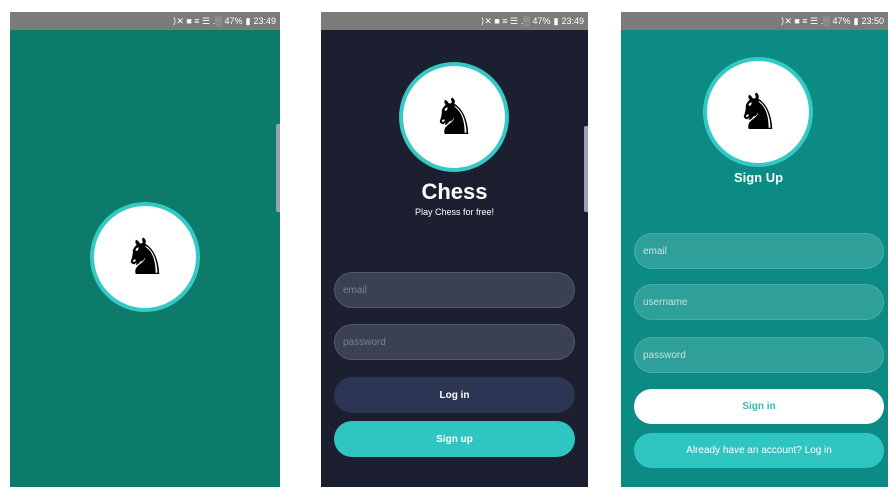 Image resolution: width=888 pixels, height=487 pixels. What do you see at coordinates (454, 439) in the screenshot?
I see `signup-button: Sign up` at bounding box center [454, 439].